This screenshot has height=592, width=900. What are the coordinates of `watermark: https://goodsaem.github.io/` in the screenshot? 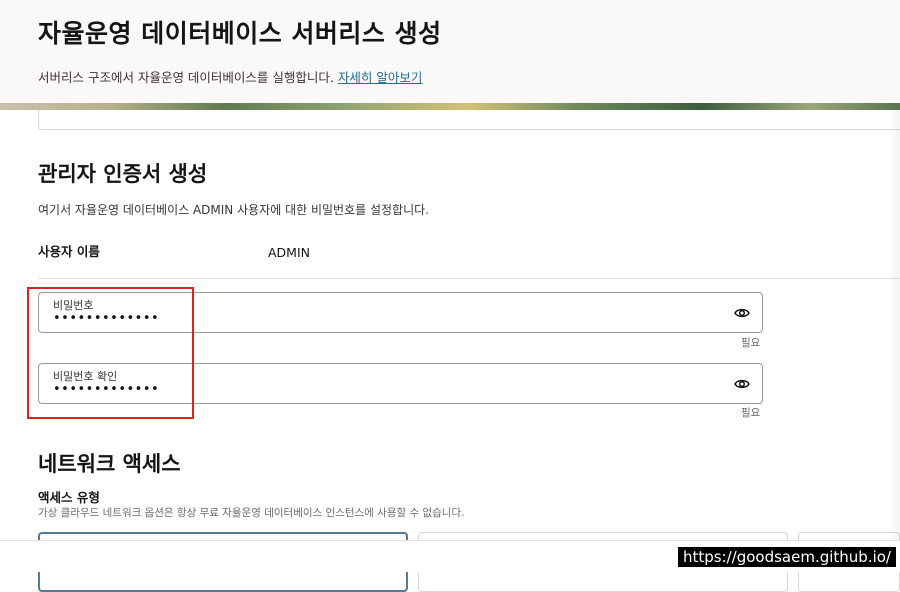 It's located at (786, 557).